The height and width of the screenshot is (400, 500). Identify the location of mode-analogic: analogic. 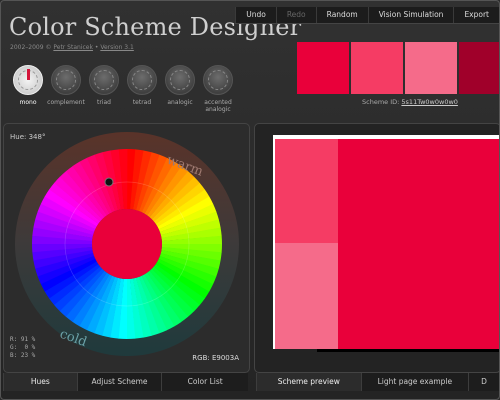
(180, 89).